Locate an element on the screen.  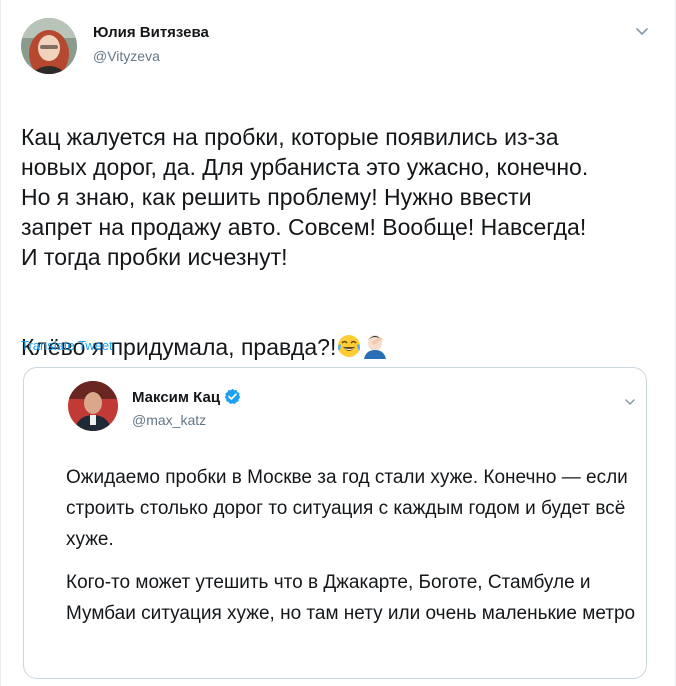
author-name: Юлия Витязева is located at coordinates (151, 32).